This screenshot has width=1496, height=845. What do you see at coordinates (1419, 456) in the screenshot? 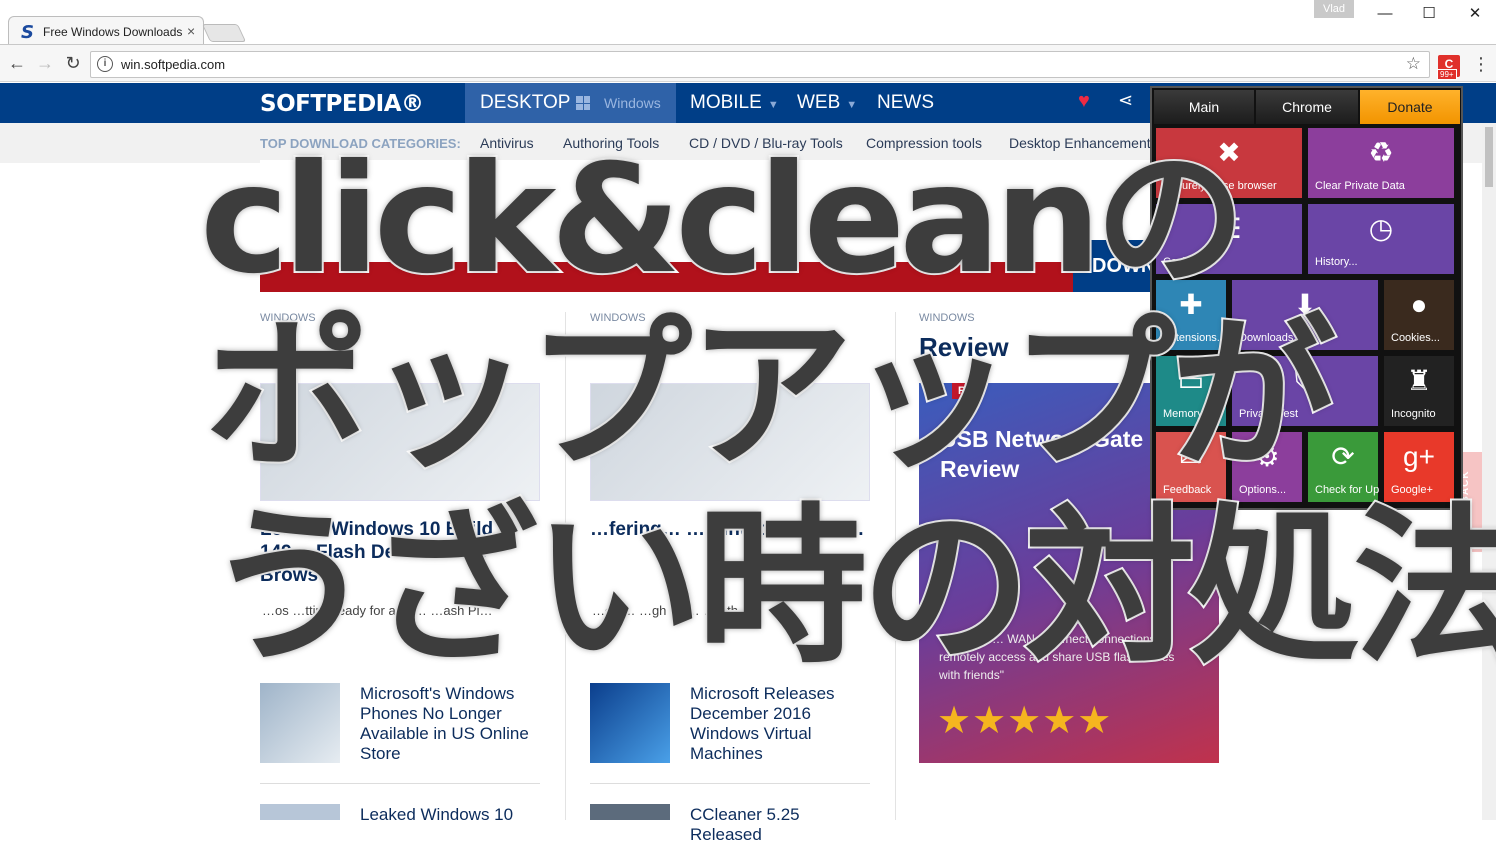
I see `google-plus-icon: g+` at bounding box center [1419, 456].